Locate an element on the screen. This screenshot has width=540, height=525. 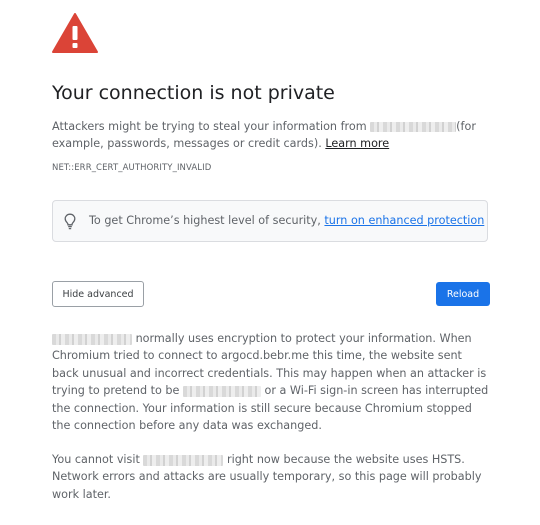
reload-button: Reload is located at coordinates (463, 294).